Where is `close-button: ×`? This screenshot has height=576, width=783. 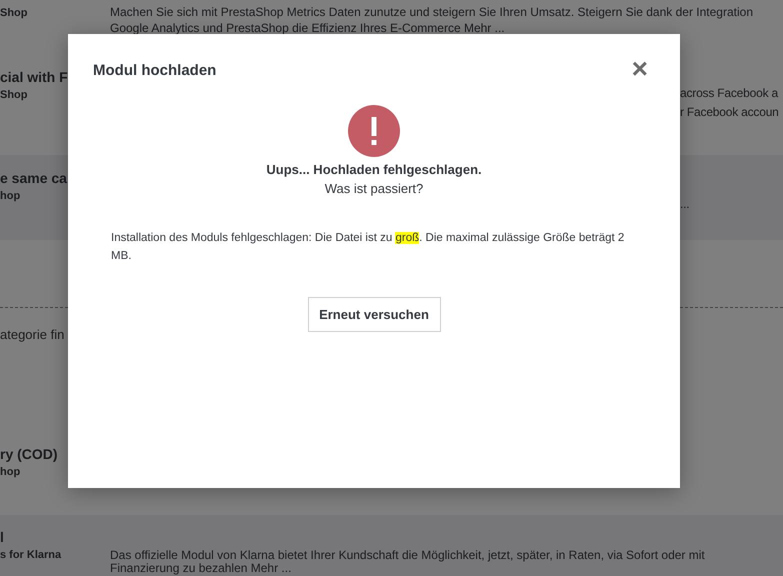 close-button: × is located at coordinates (639, 69).